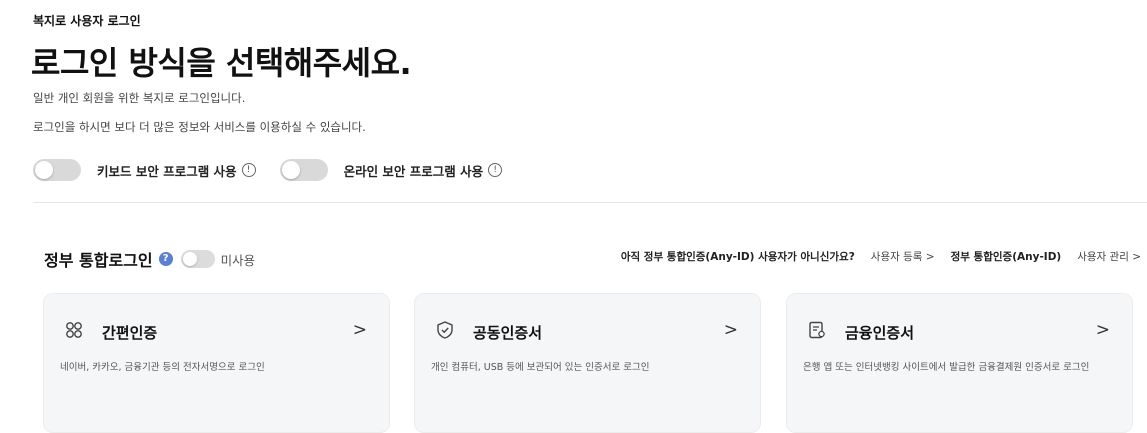 The image size is (1147, 433). Describe the element at coordinates (197, 259) in the screenshot. I see `gov-login-toggle` at that location.